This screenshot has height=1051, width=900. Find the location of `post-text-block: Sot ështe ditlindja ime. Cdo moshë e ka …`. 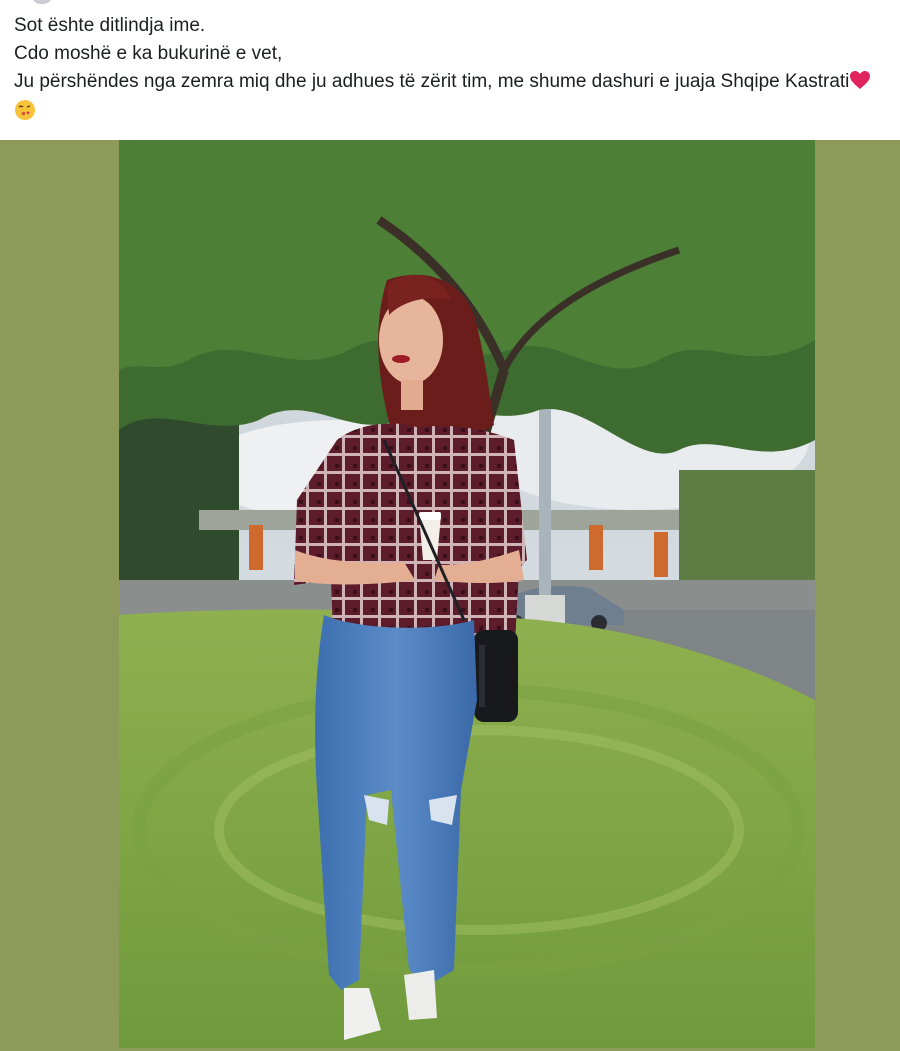

post-text-block: Sot ështe ditlindja ime. Cdo moshë e ka … is located at coordinates (450, 70).